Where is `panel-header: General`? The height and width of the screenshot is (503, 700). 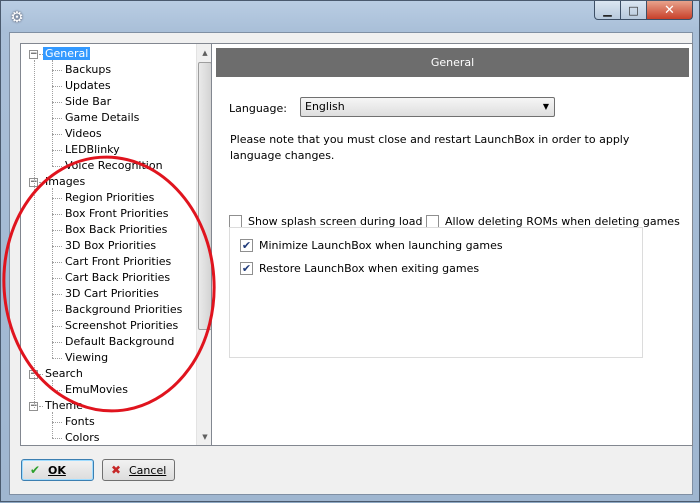 panel-header: General is located at coordinates (452, 62).